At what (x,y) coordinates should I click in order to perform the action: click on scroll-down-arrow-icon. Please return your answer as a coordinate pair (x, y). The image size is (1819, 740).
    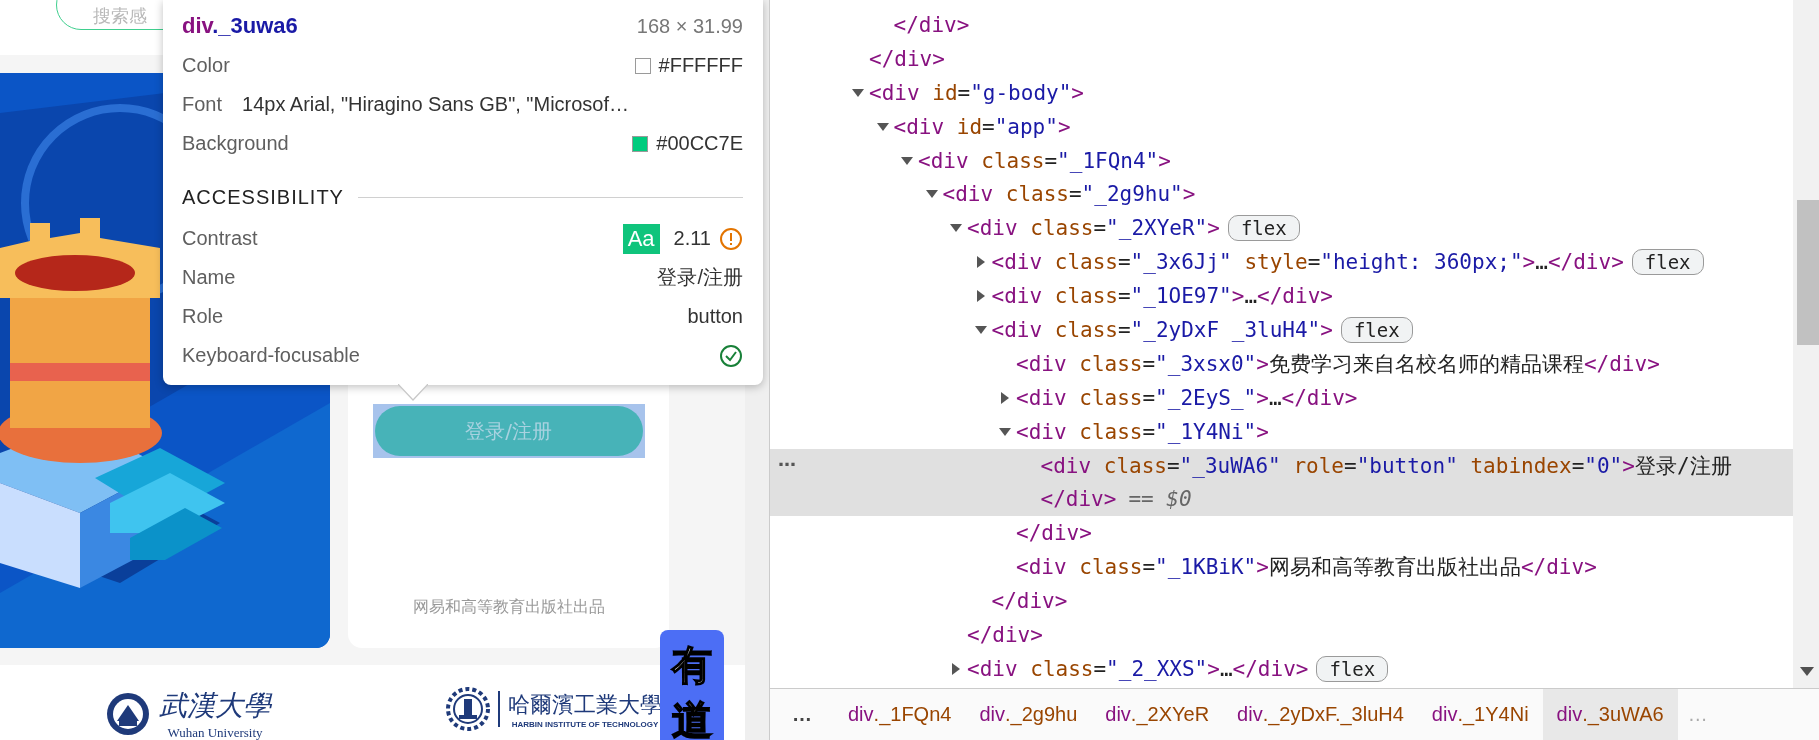
    Looking at the image, I should click on (1807, 672).